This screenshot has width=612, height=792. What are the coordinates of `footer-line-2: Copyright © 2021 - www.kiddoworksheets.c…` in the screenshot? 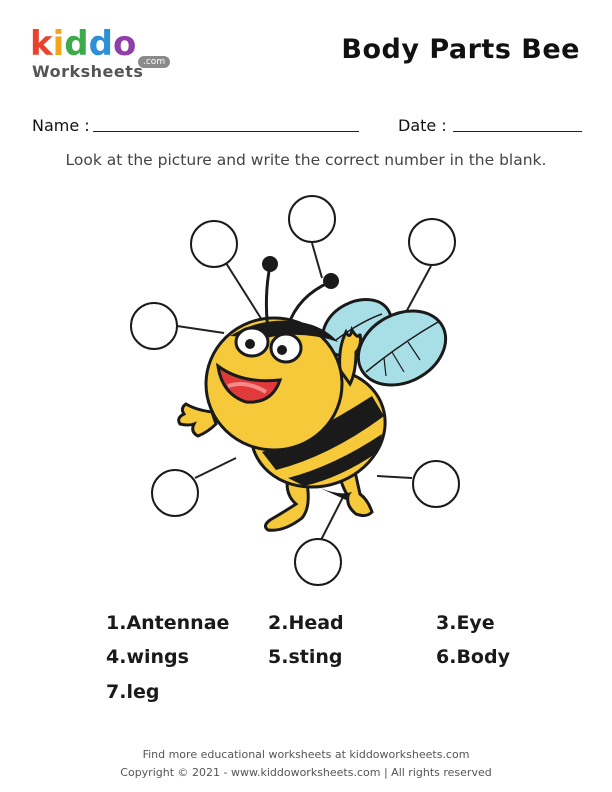 It's located at (306, 772).